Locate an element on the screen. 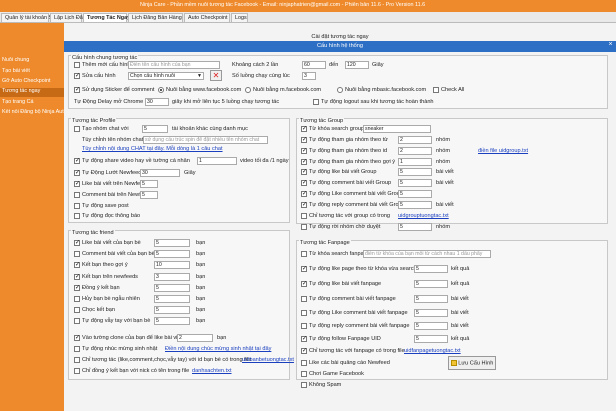  create-chat-checkbox is located at coordinates (77, 129).